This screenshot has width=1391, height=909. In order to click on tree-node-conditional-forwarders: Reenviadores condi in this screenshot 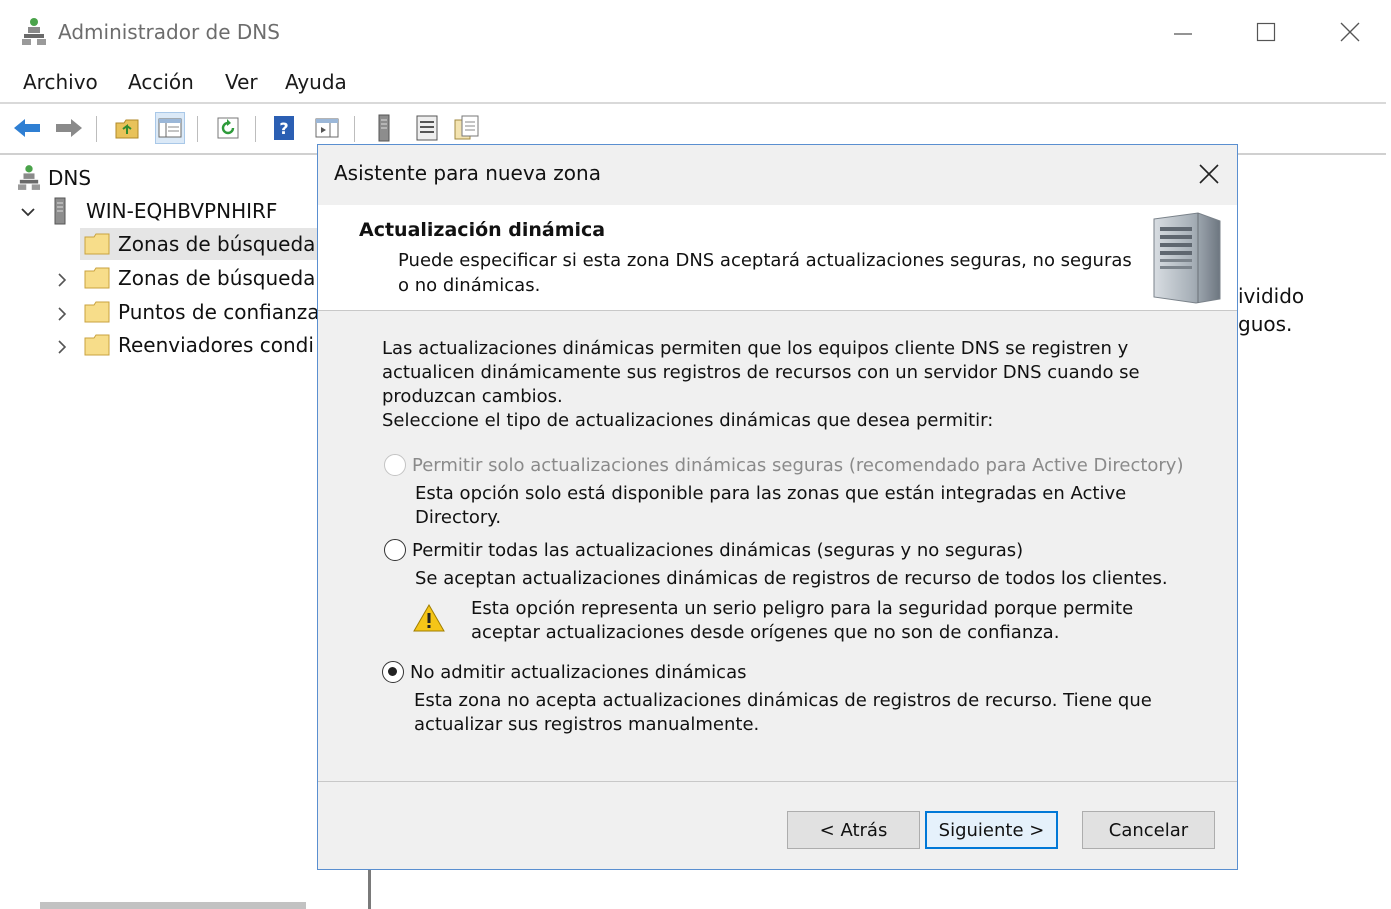, I will do `click(199, 345)`.